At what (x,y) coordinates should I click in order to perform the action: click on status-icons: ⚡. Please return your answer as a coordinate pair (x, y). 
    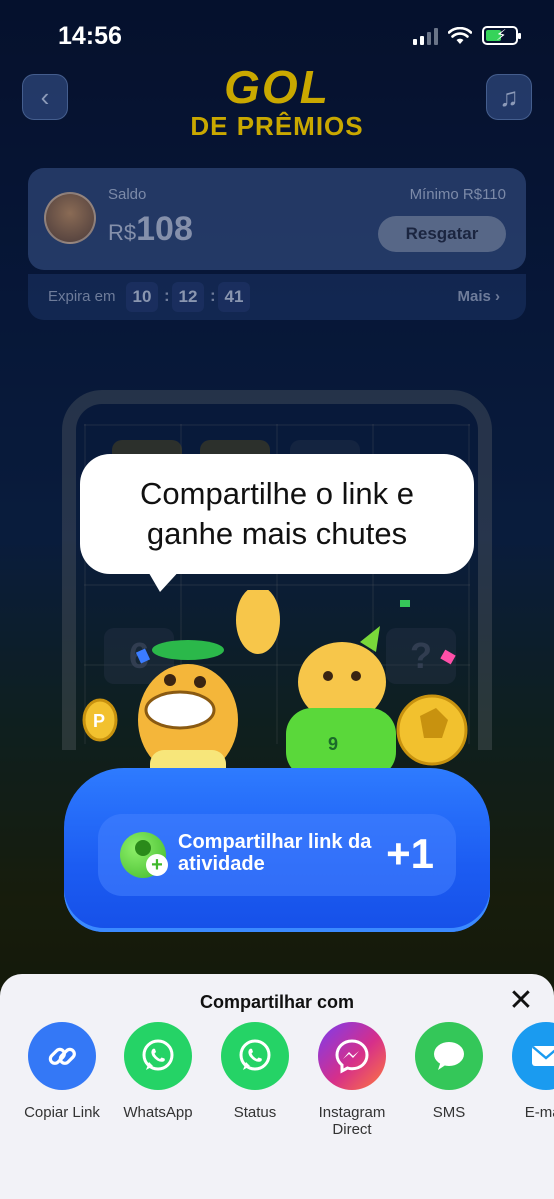
    Looking at the image, I should click on (467, 35).